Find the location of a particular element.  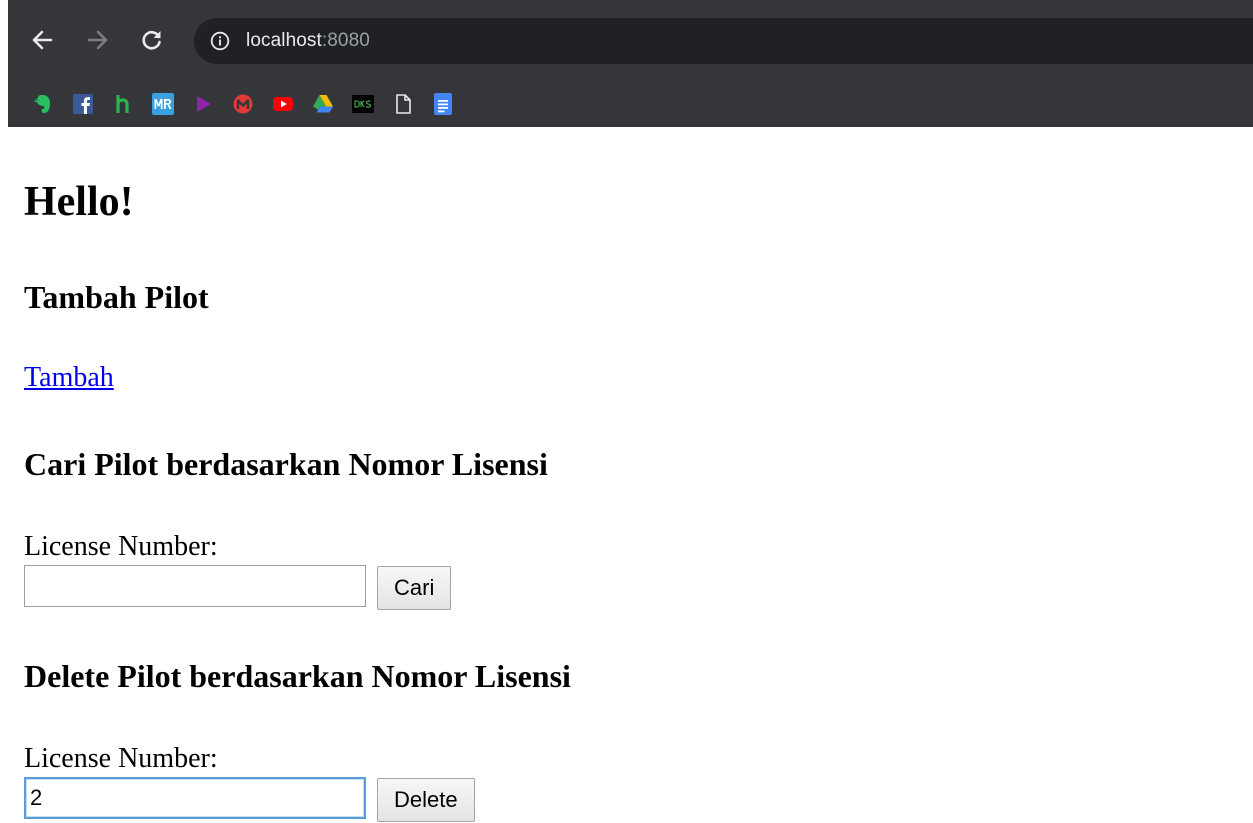

google-drive-icon is located at coordinates (323, 104).